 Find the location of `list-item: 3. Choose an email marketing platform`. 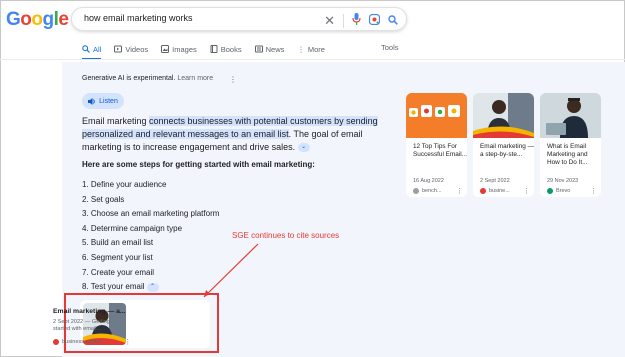

list-item: 3. Choose an email marketing platform is located at coordinates (151, 214).